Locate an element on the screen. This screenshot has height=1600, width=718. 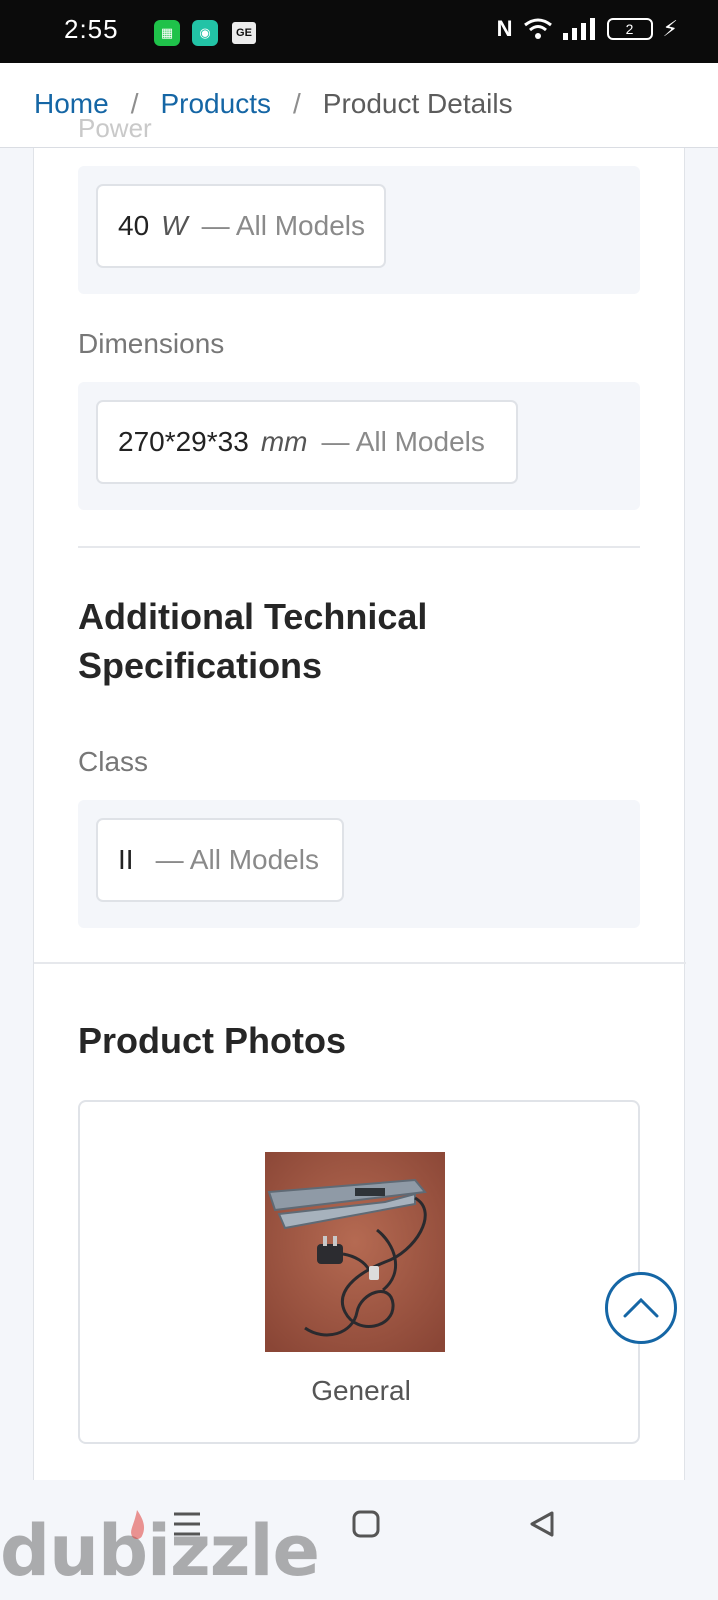
app-ge-icon: GE is located at coordinates (244, 33).